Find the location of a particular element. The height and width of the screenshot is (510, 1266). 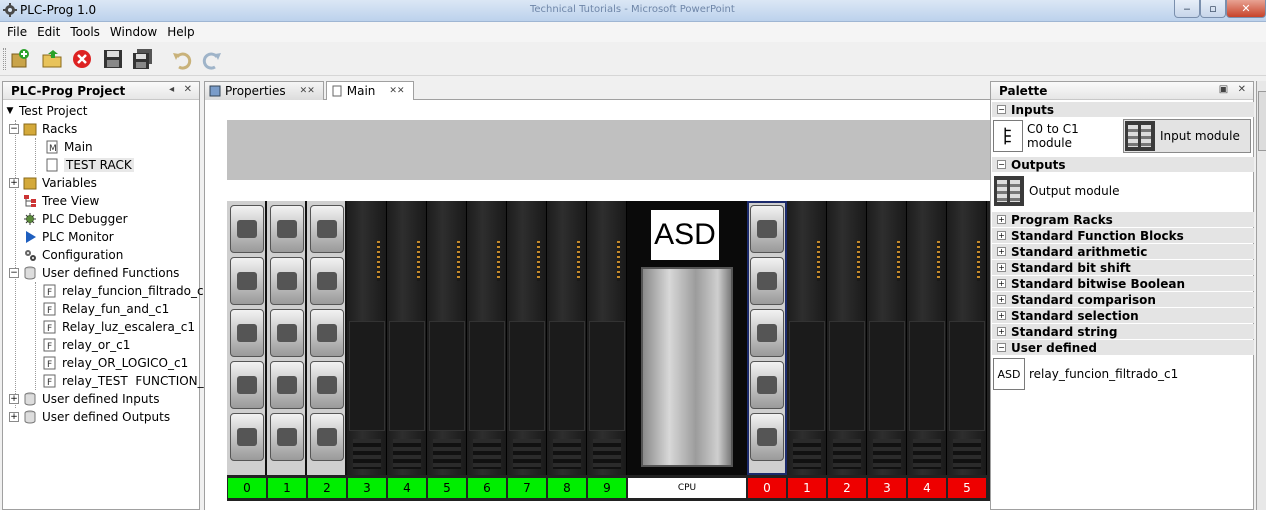

toolbar-grip is located at coordinates (4, 59).